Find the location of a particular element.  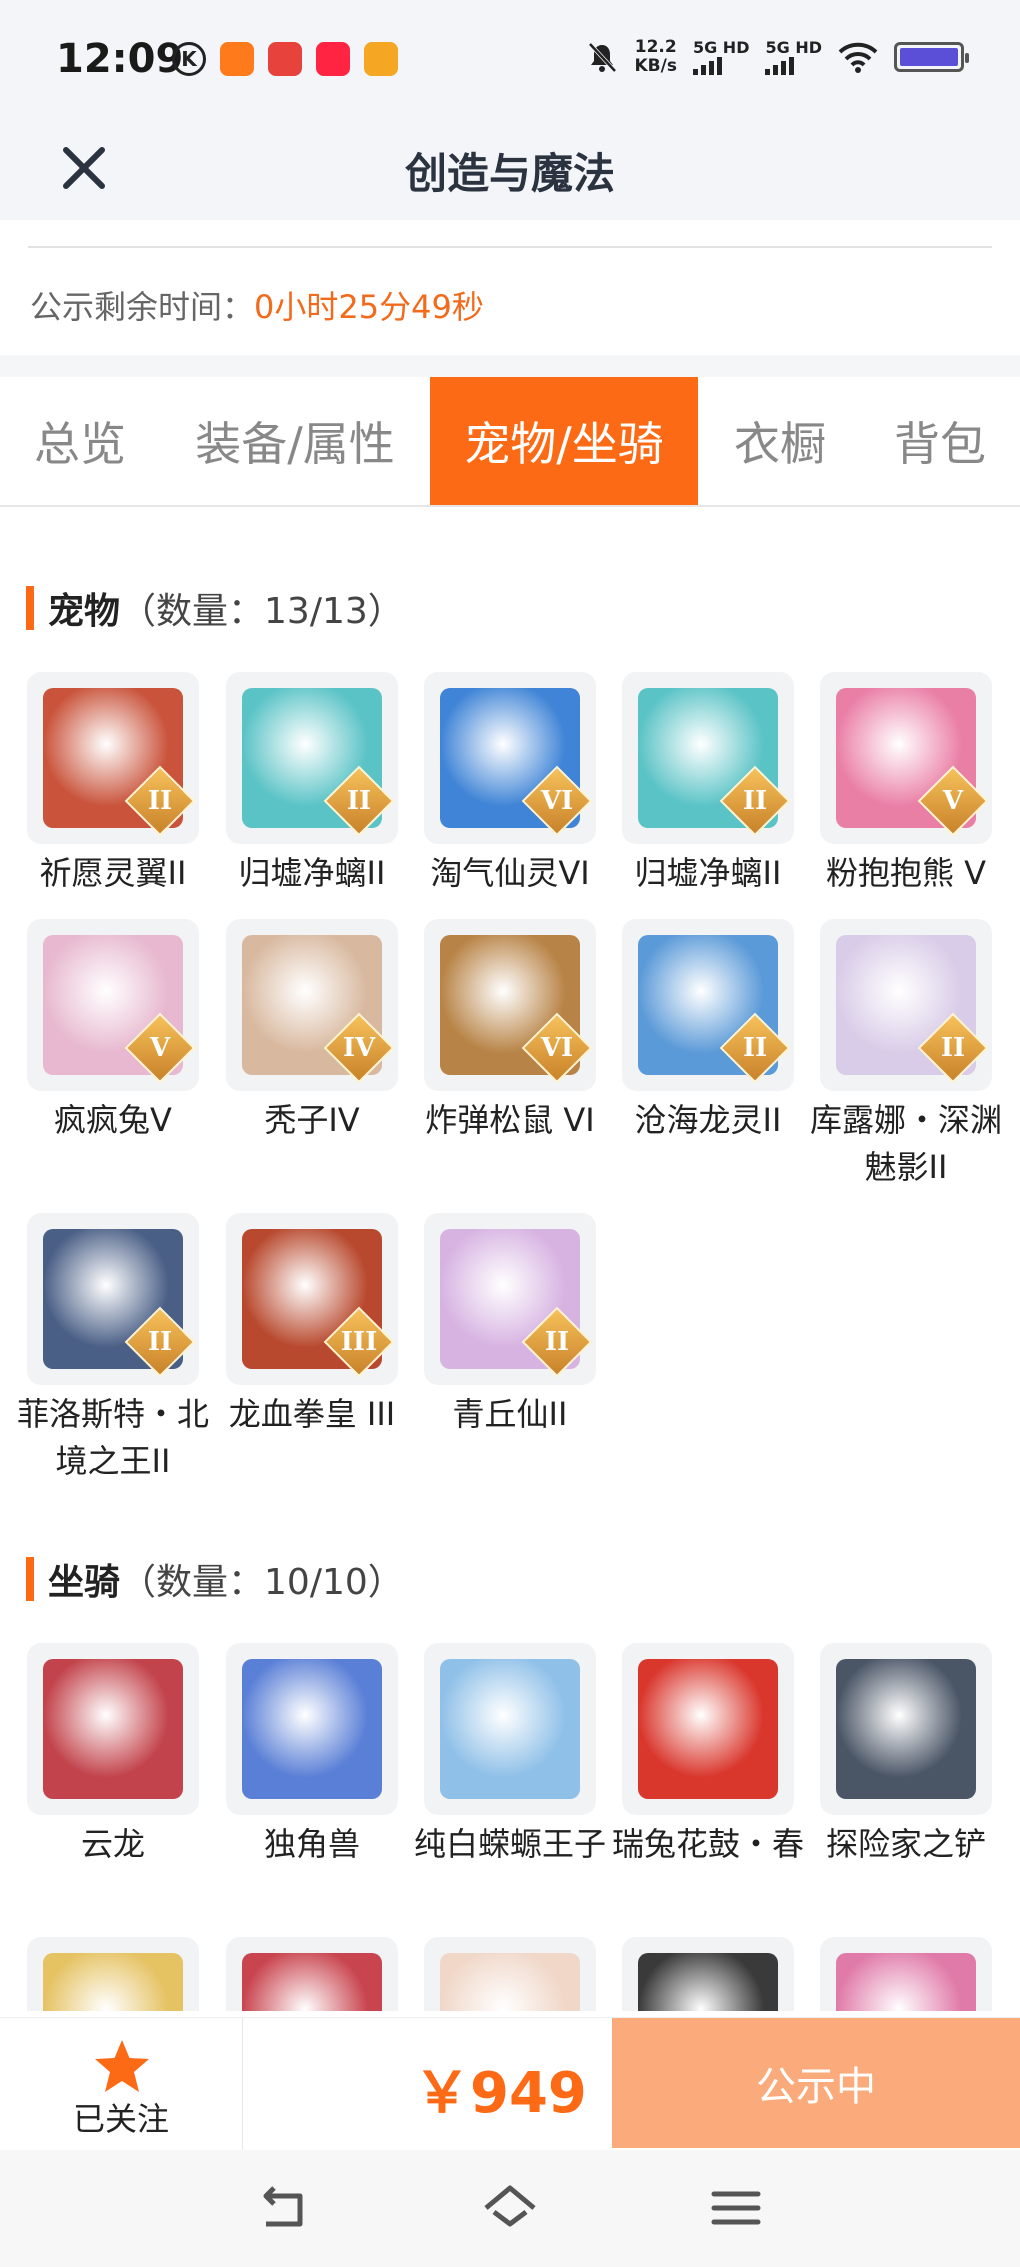

list-item: III 龙血拳皇 III is located at coordinates (312, 1325).